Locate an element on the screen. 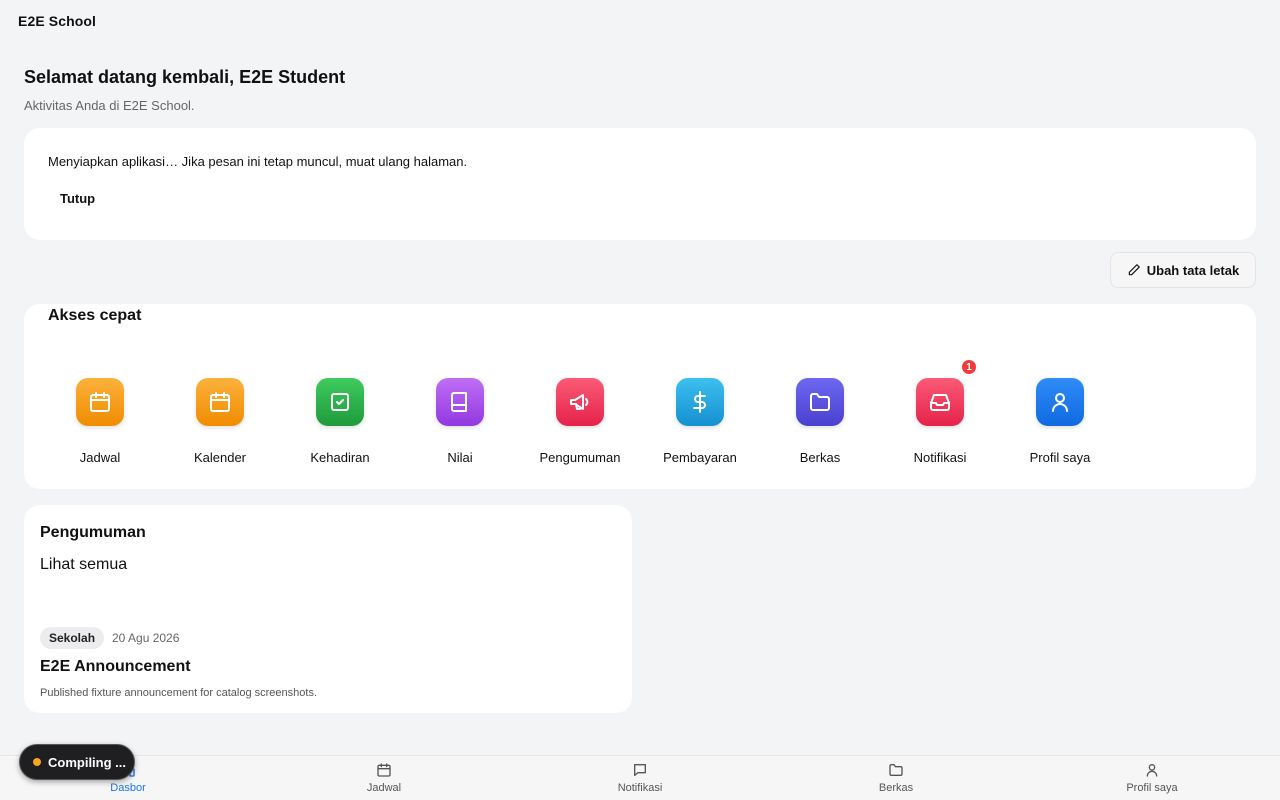 Image resolution: width=1280 pixels, height=800 pixels. quick-item-label: Berkas is located at coordinates (820, 457).